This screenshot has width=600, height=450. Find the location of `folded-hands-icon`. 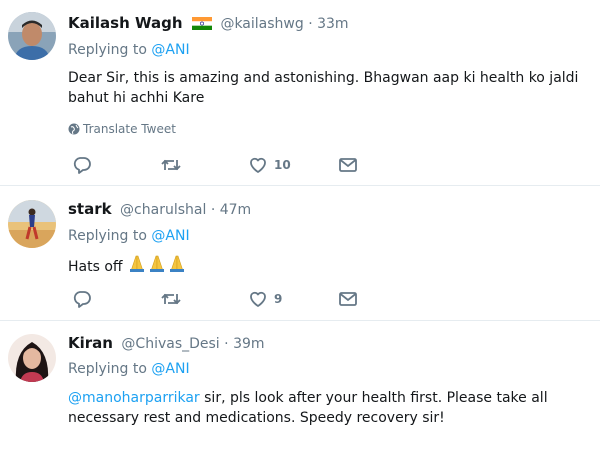

folded-hands-icon is located at coordinates (157, 266).